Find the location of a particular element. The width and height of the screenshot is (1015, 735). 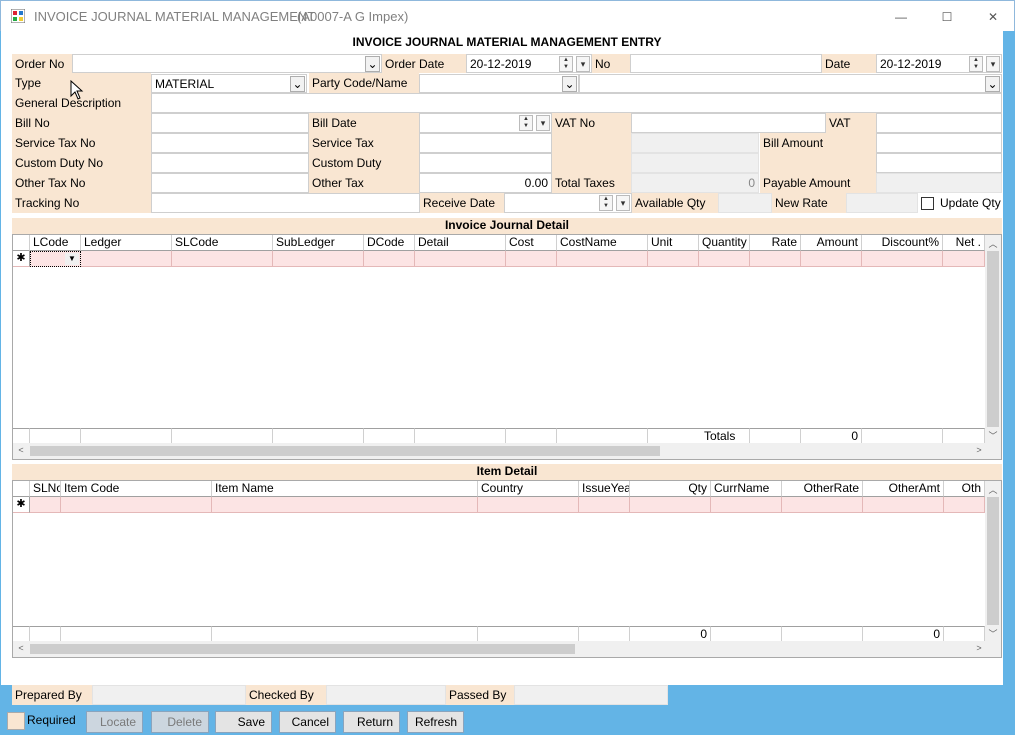

receive-date-field: ▲ ▼ ▾ is located at coordinates (568, 203).